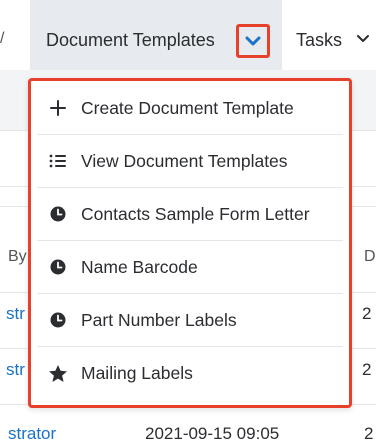 The height and width of the screenshot is (444, 376). Describe the element at coordinates (2, 39) in the screenshot. I see `nav-item-previous-fragment: /` at that location.